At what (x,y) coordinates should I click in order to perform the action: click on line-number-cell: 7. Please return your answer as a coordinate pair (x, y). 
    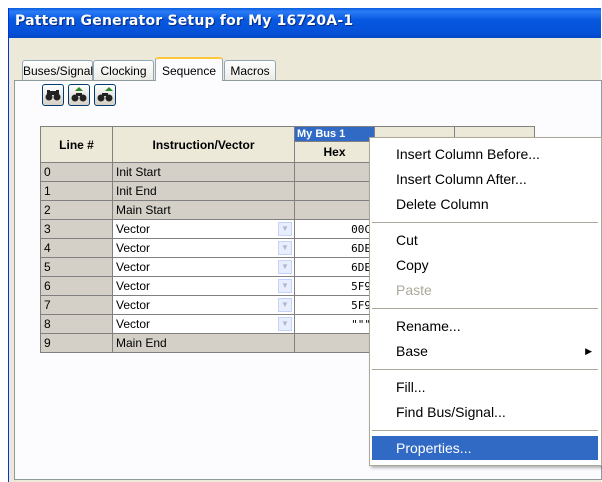
    Looking at the image, I should click on (76, 305).